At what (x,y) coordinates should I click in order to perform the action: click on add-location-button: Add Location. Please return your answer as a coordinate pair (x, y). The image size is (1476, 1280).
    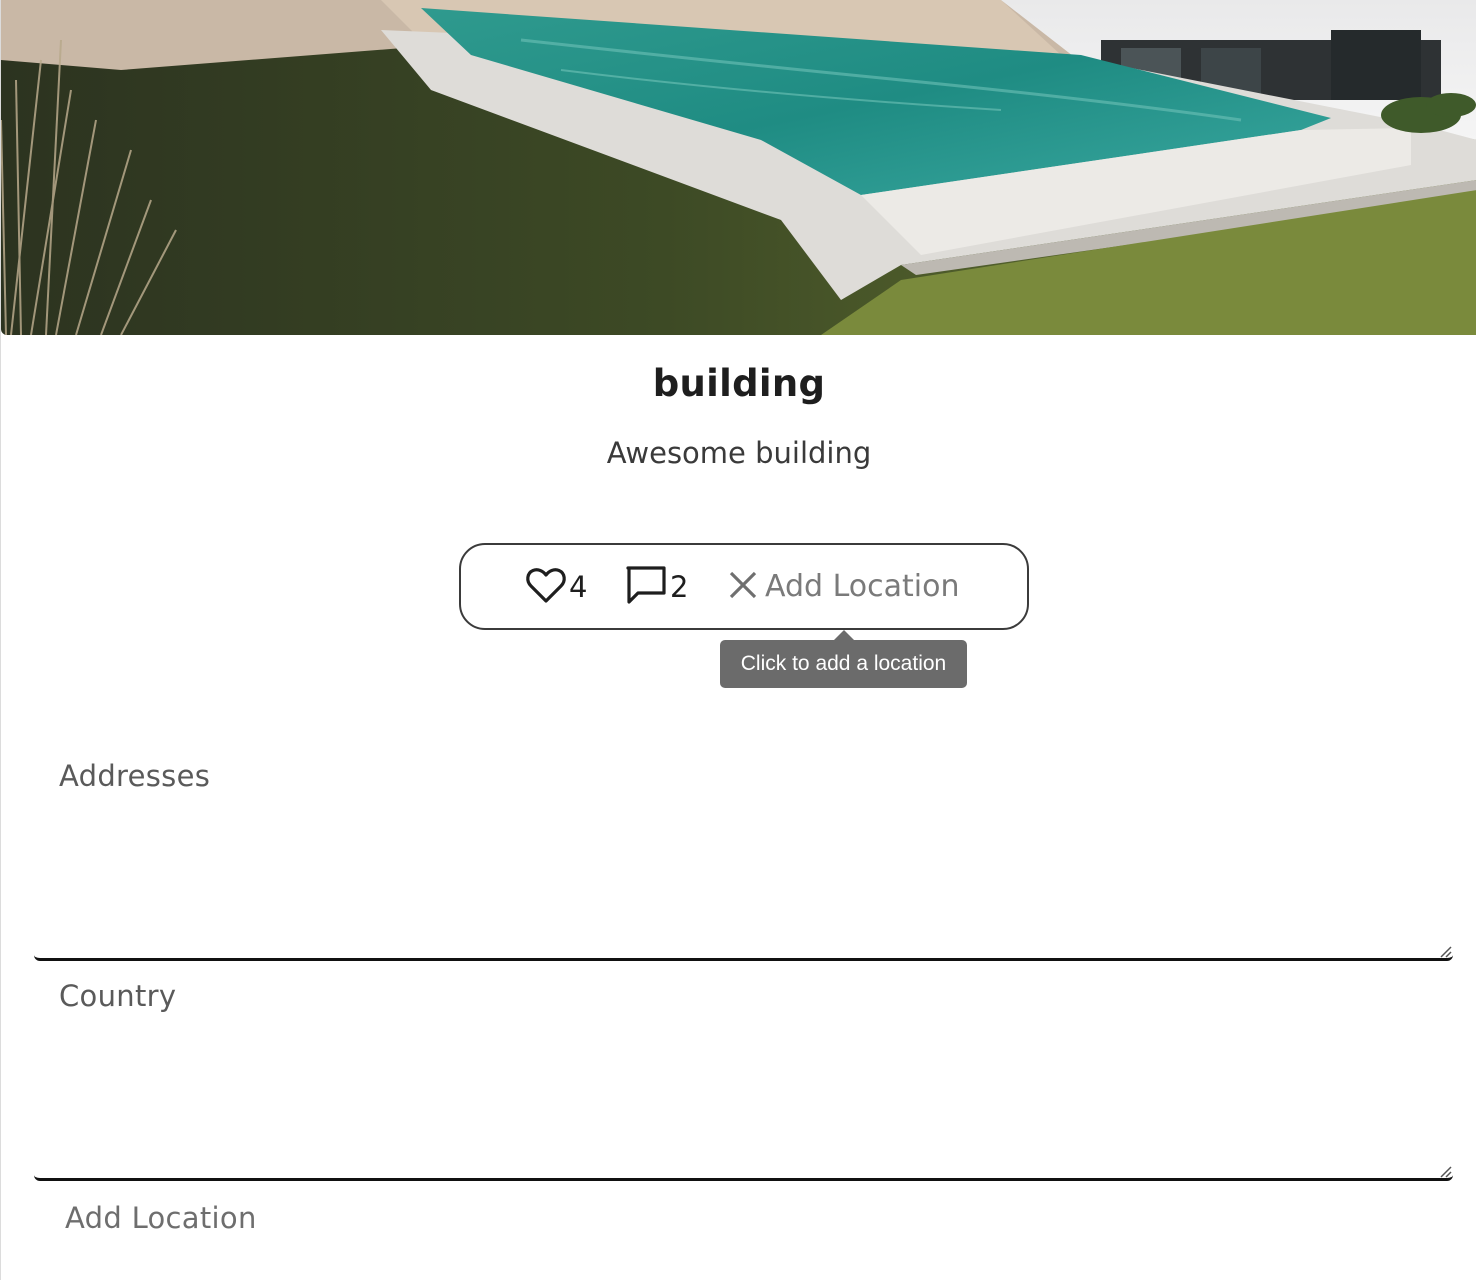
    Looking at the image, I should click on (843, 586).